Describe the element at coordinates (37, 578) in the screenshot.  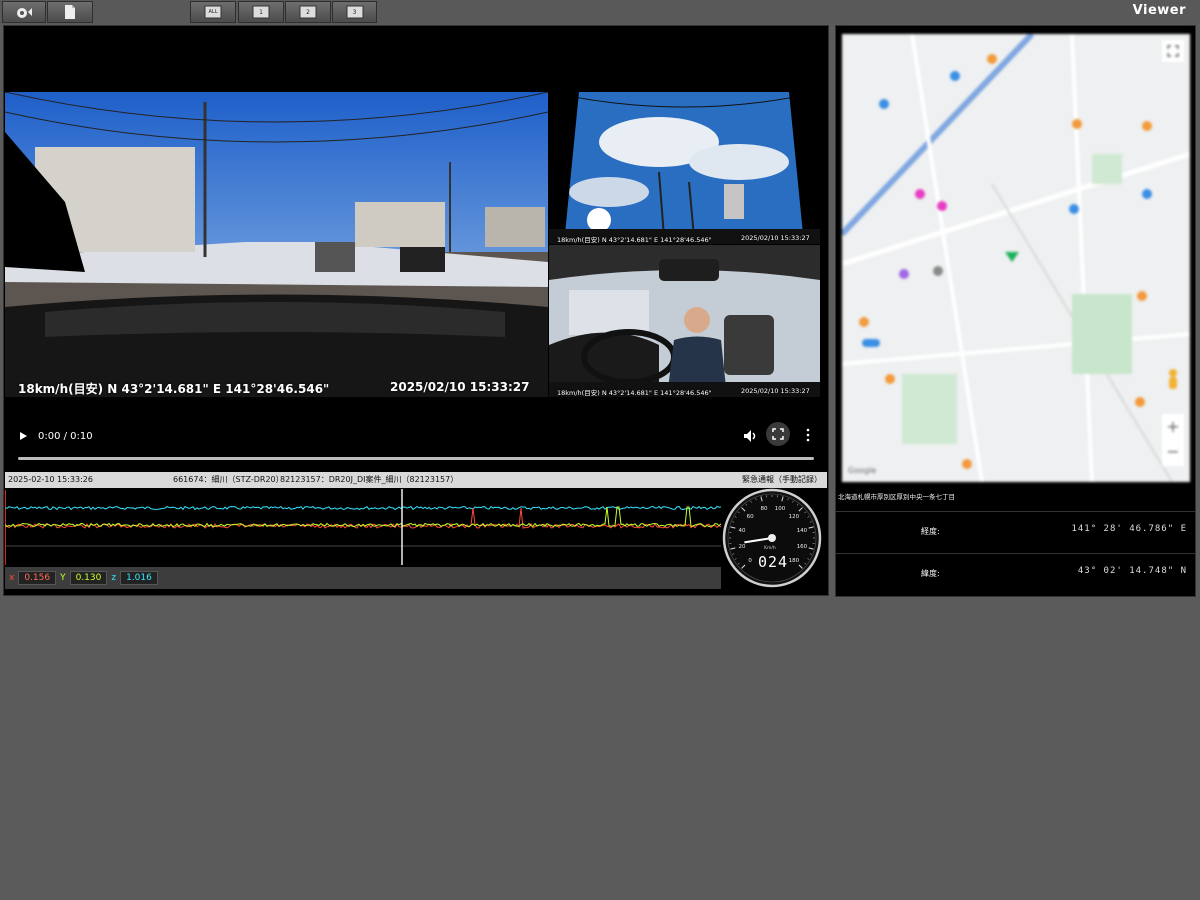
I see `x-value: 0.156` at that location.